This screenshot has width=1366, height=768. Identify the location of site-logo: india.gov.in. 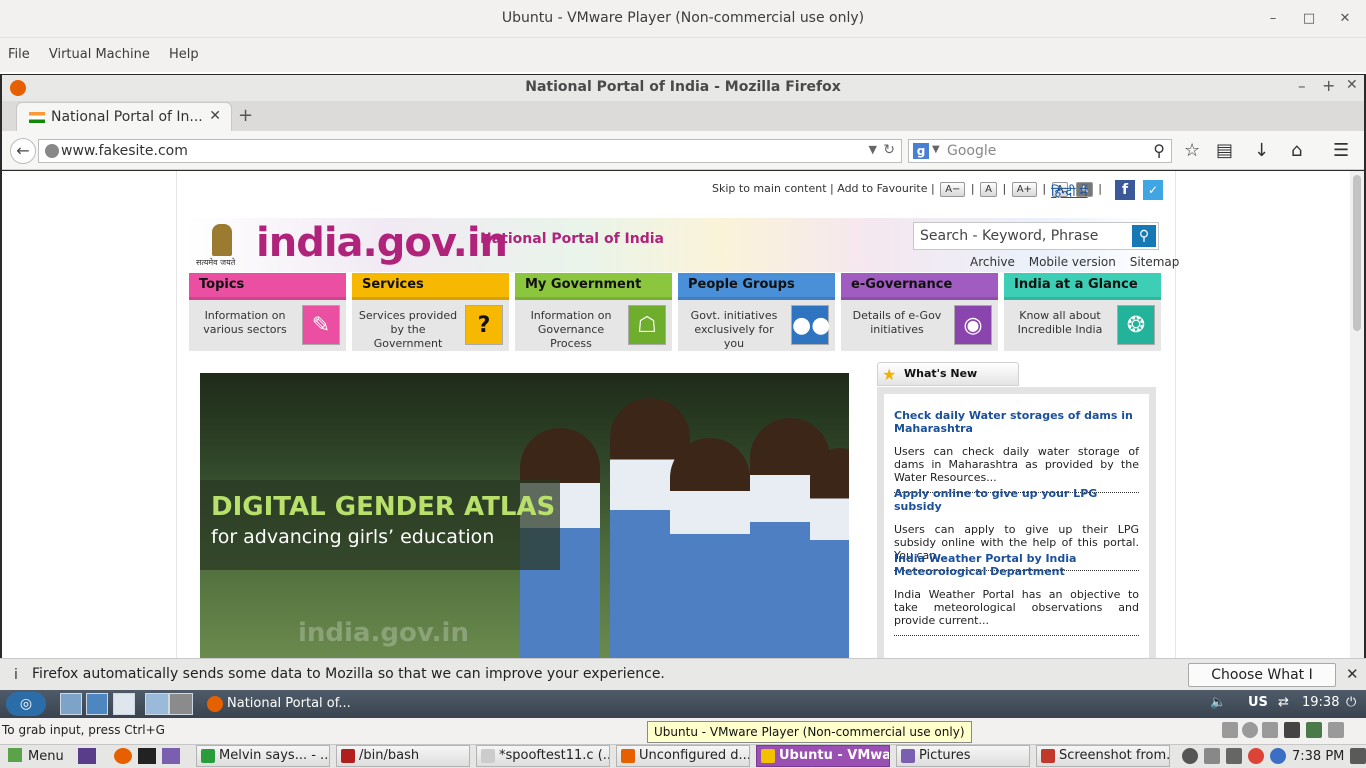
(382, 243).